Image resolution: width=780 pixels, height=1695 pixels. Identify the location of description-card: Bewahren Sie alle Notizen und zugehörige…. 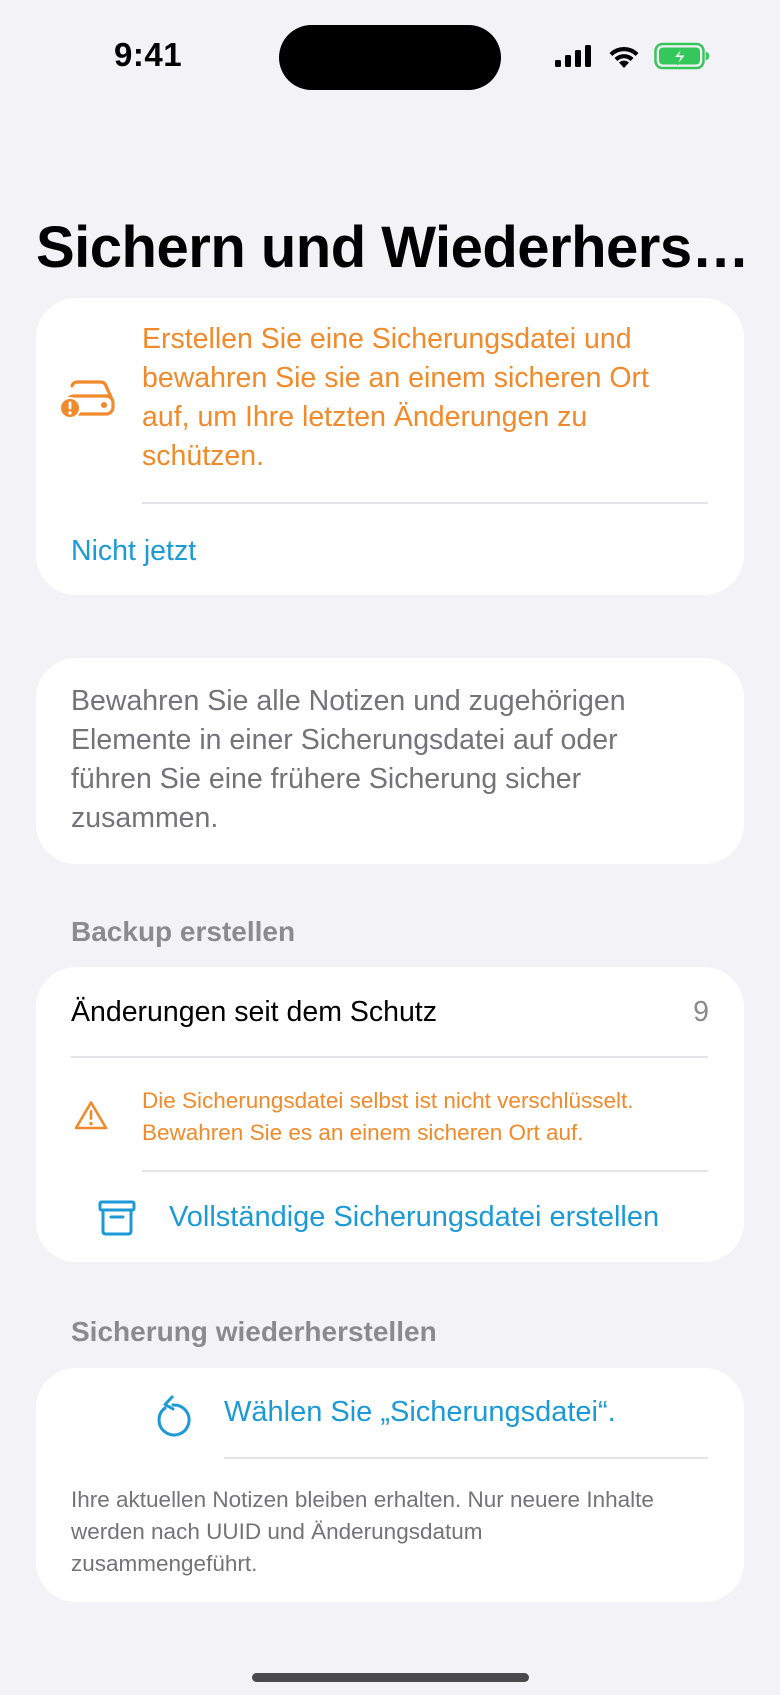
(390, 761).